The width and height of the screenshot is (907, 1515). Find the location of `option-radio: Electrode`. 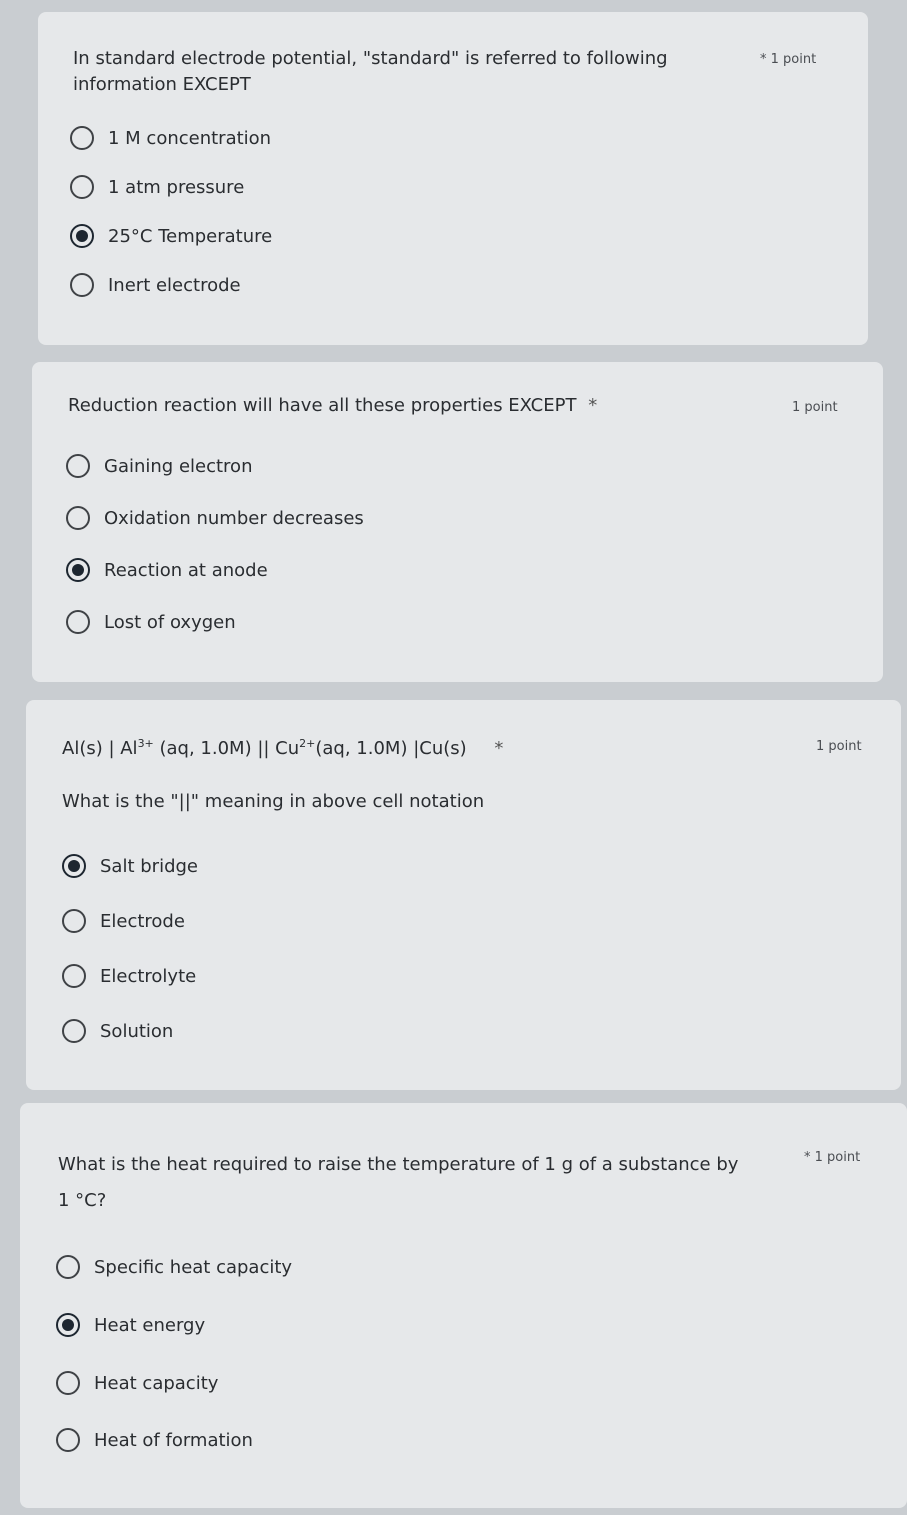

option-radio: Electrode is located at coordinates (123, 921).